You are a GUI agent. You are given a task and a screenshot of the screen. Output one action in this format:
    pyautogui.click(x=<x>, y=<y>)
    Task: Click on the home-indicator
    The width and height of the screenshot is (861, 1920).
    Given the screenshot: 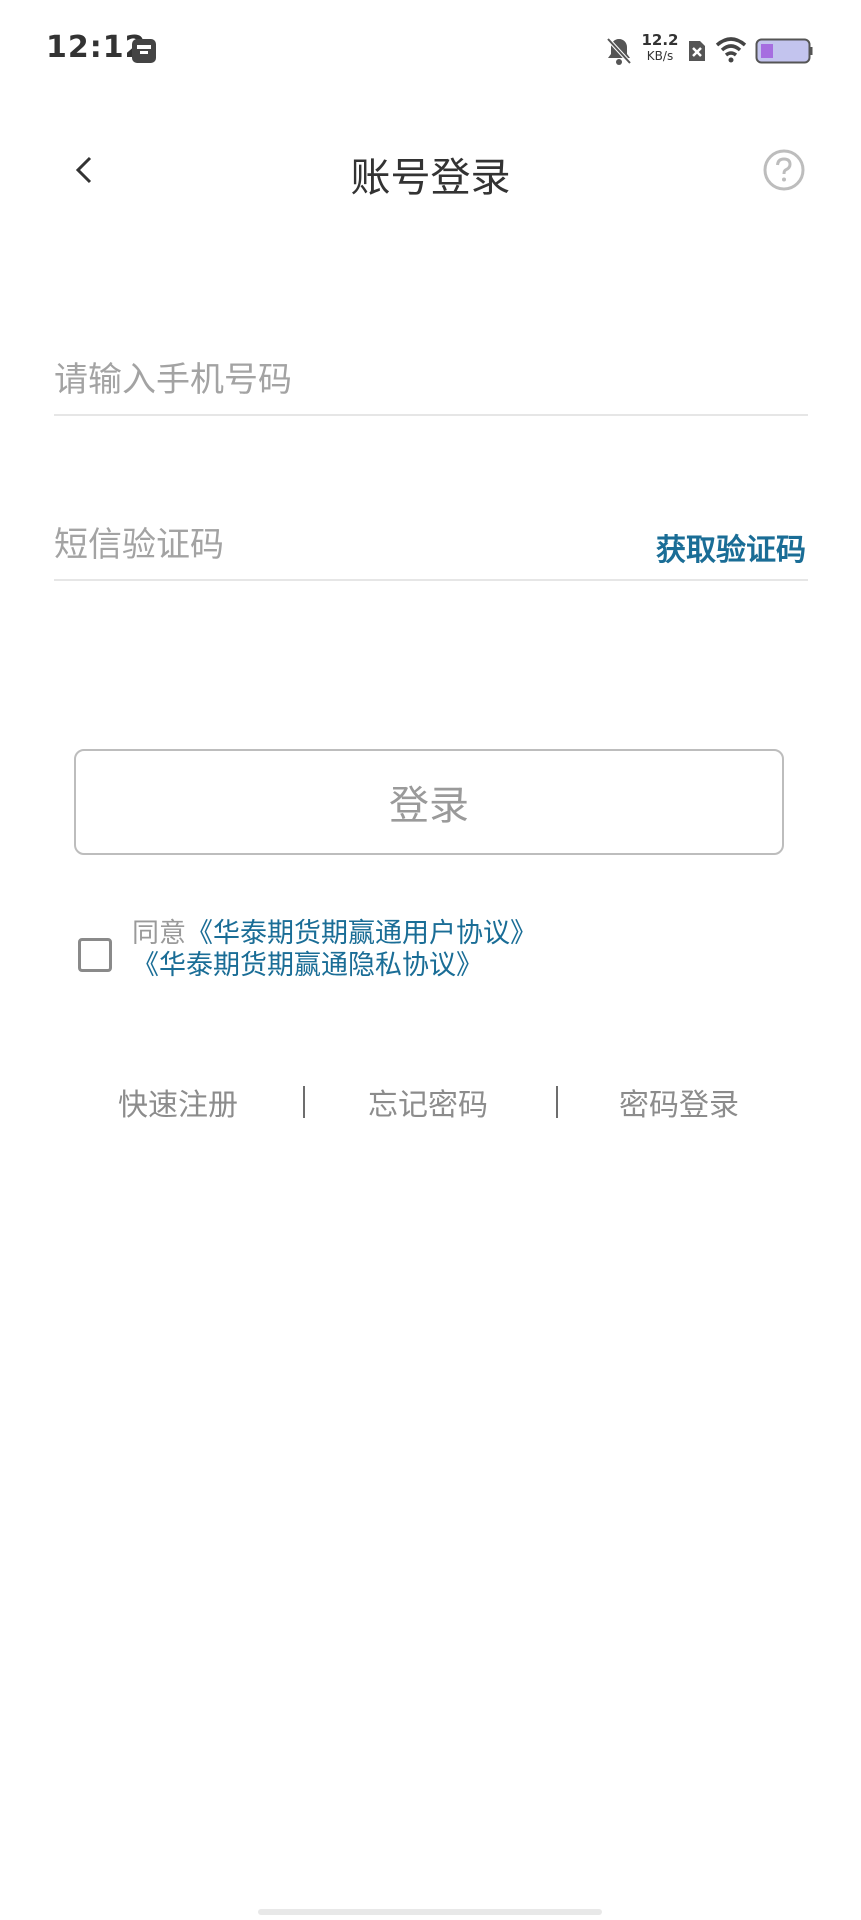 What is the action you would take?
    pyautogui.click(x=430, y=1912)
    